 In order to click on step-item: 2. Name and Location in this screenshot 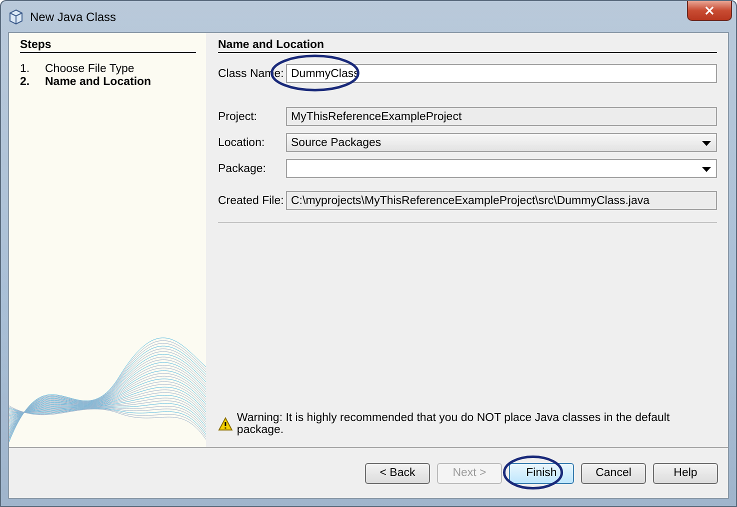, I will do `click(86, 82)`.